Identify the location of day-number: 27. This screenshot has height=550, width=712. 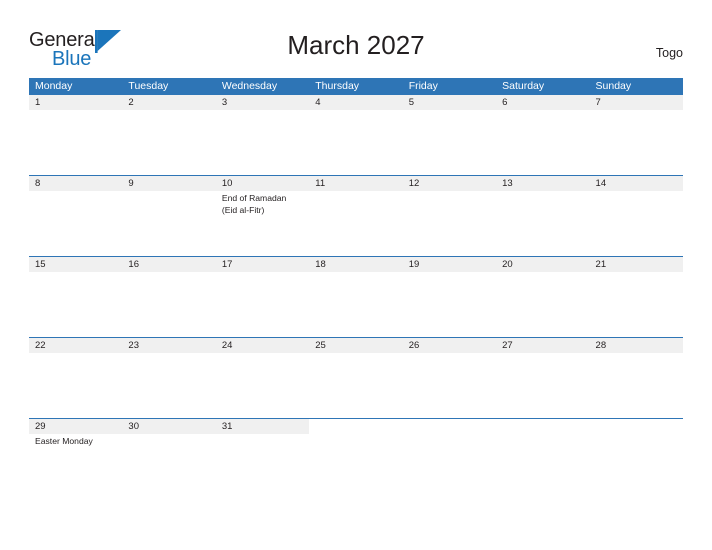
(507, 345).